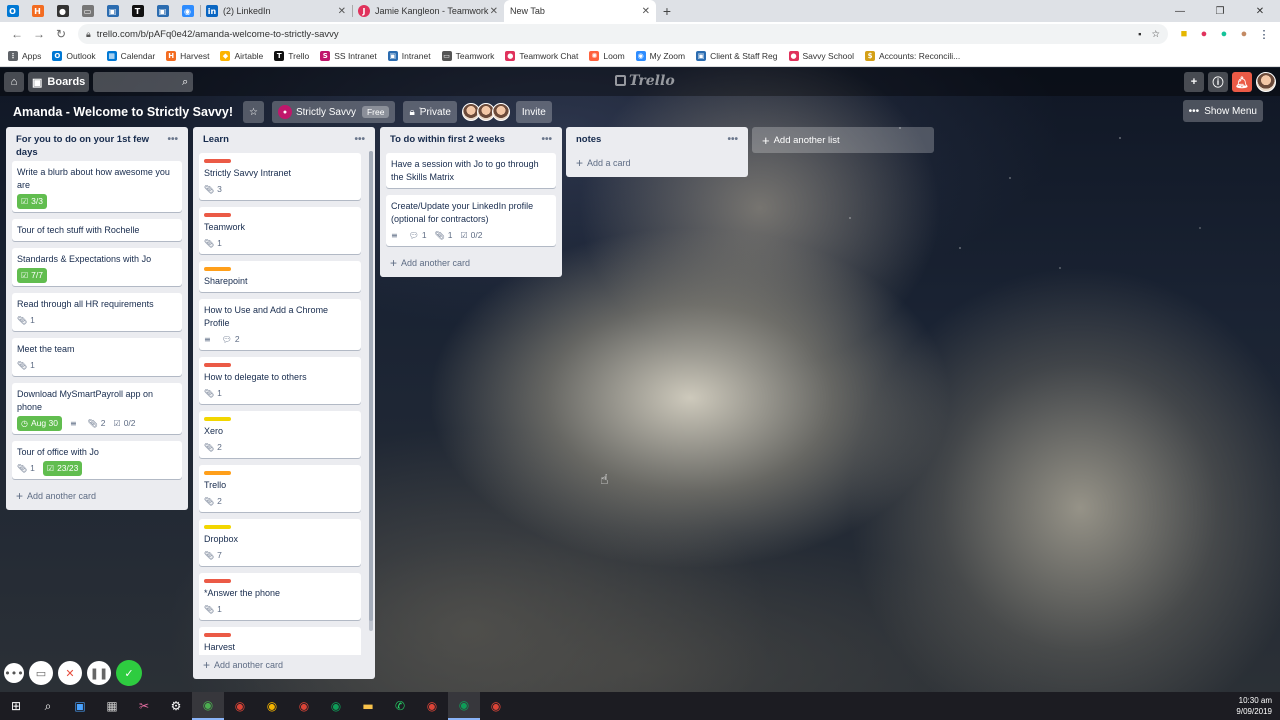 This screenshot has height=720, width=1280. I want to click on trello-logo: Trello, so click(645, 81).